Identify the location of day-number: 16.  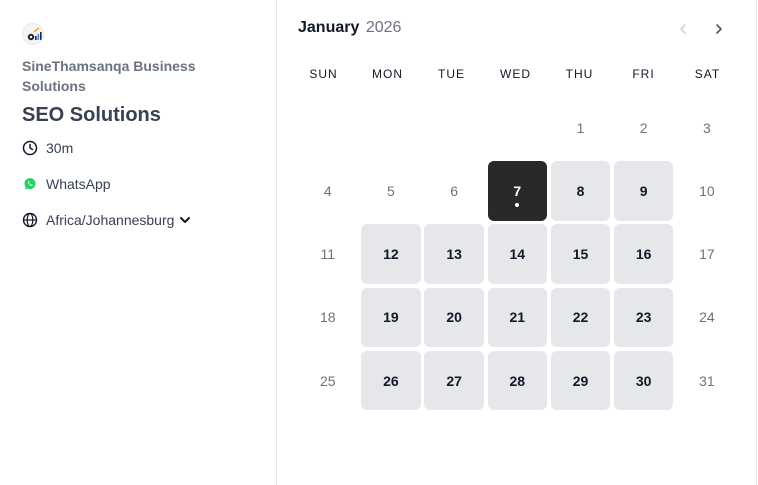
(643, 254).